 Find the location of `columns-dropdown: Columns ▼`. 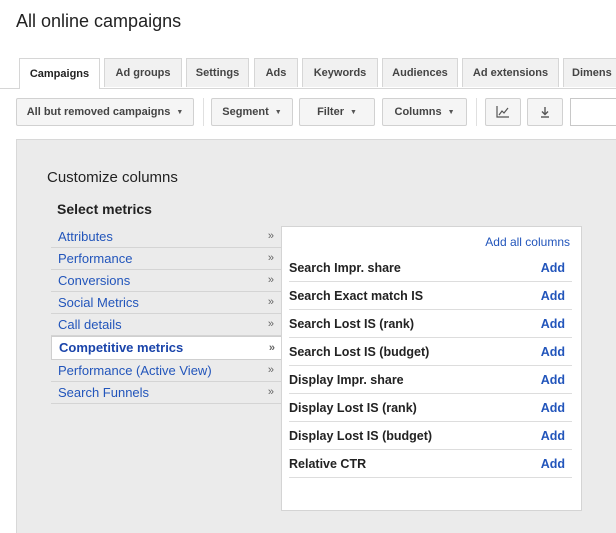

columns-dropdown: Columns ▼ is located at coordinates (424, 112).